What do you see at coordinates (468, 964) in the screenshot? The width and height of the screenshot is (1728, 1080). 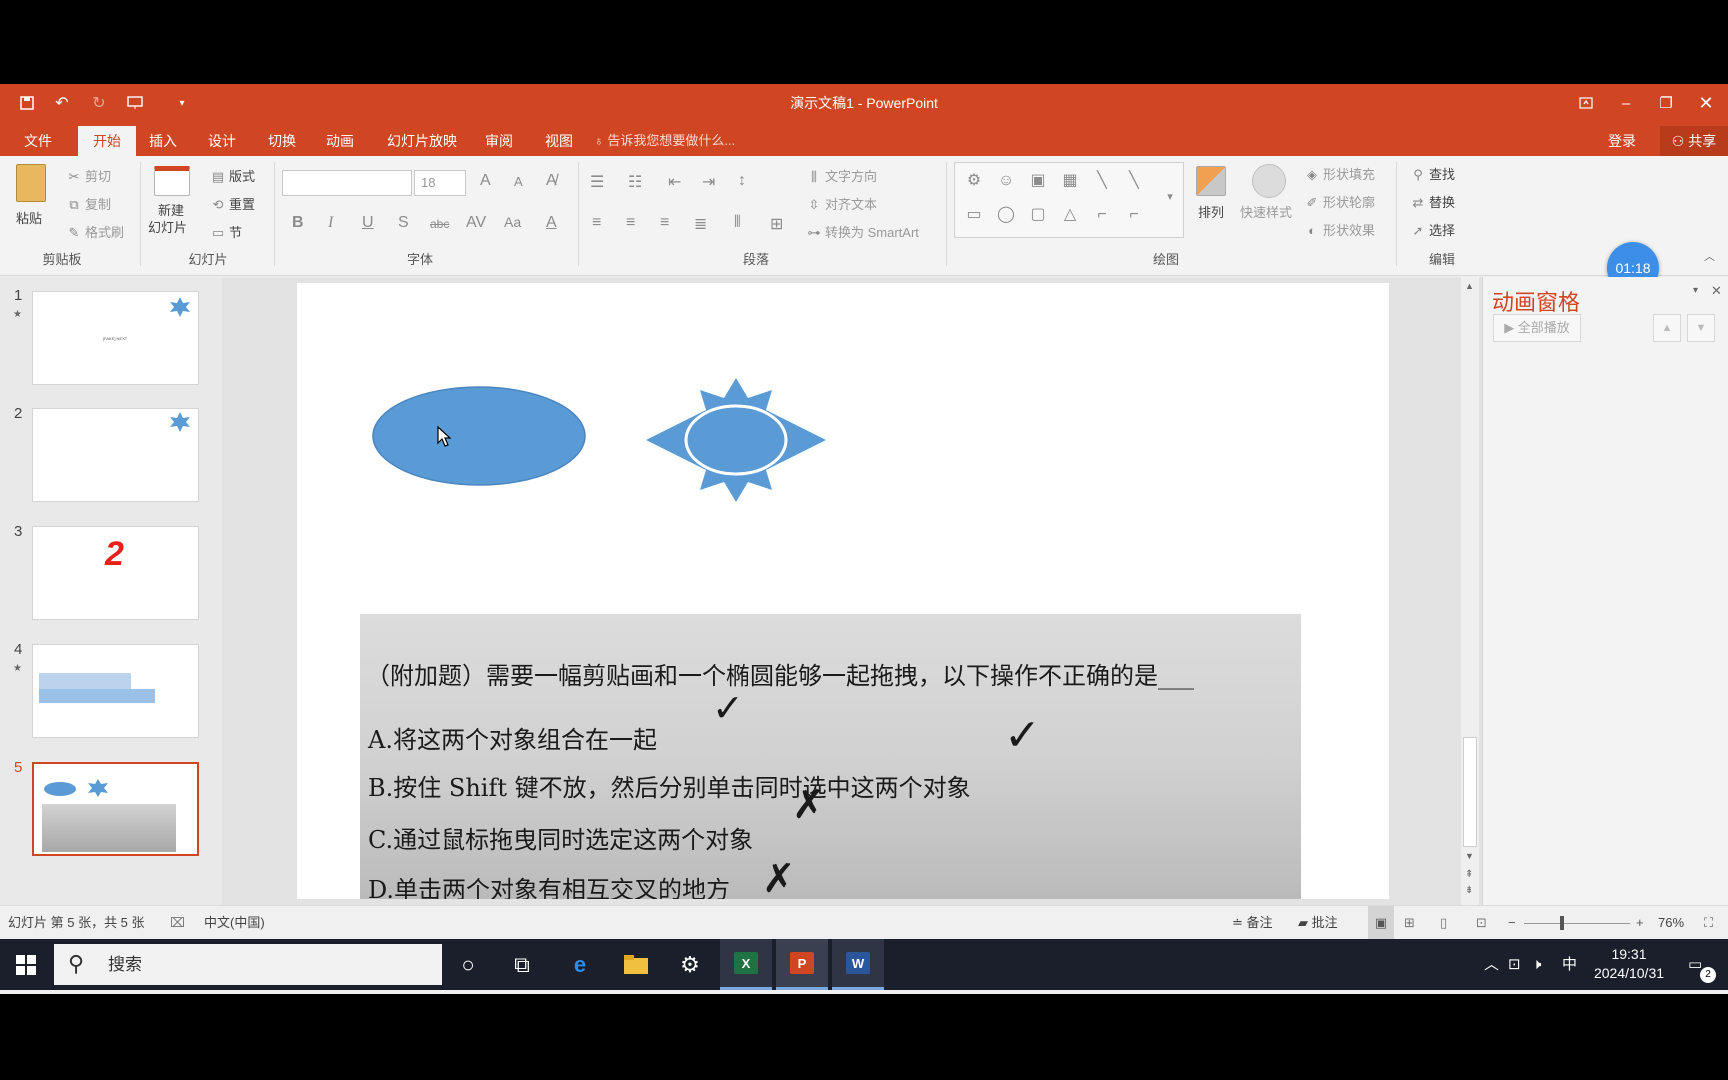 I see `cortana-icon: ○` at bounding box center [468, 964].